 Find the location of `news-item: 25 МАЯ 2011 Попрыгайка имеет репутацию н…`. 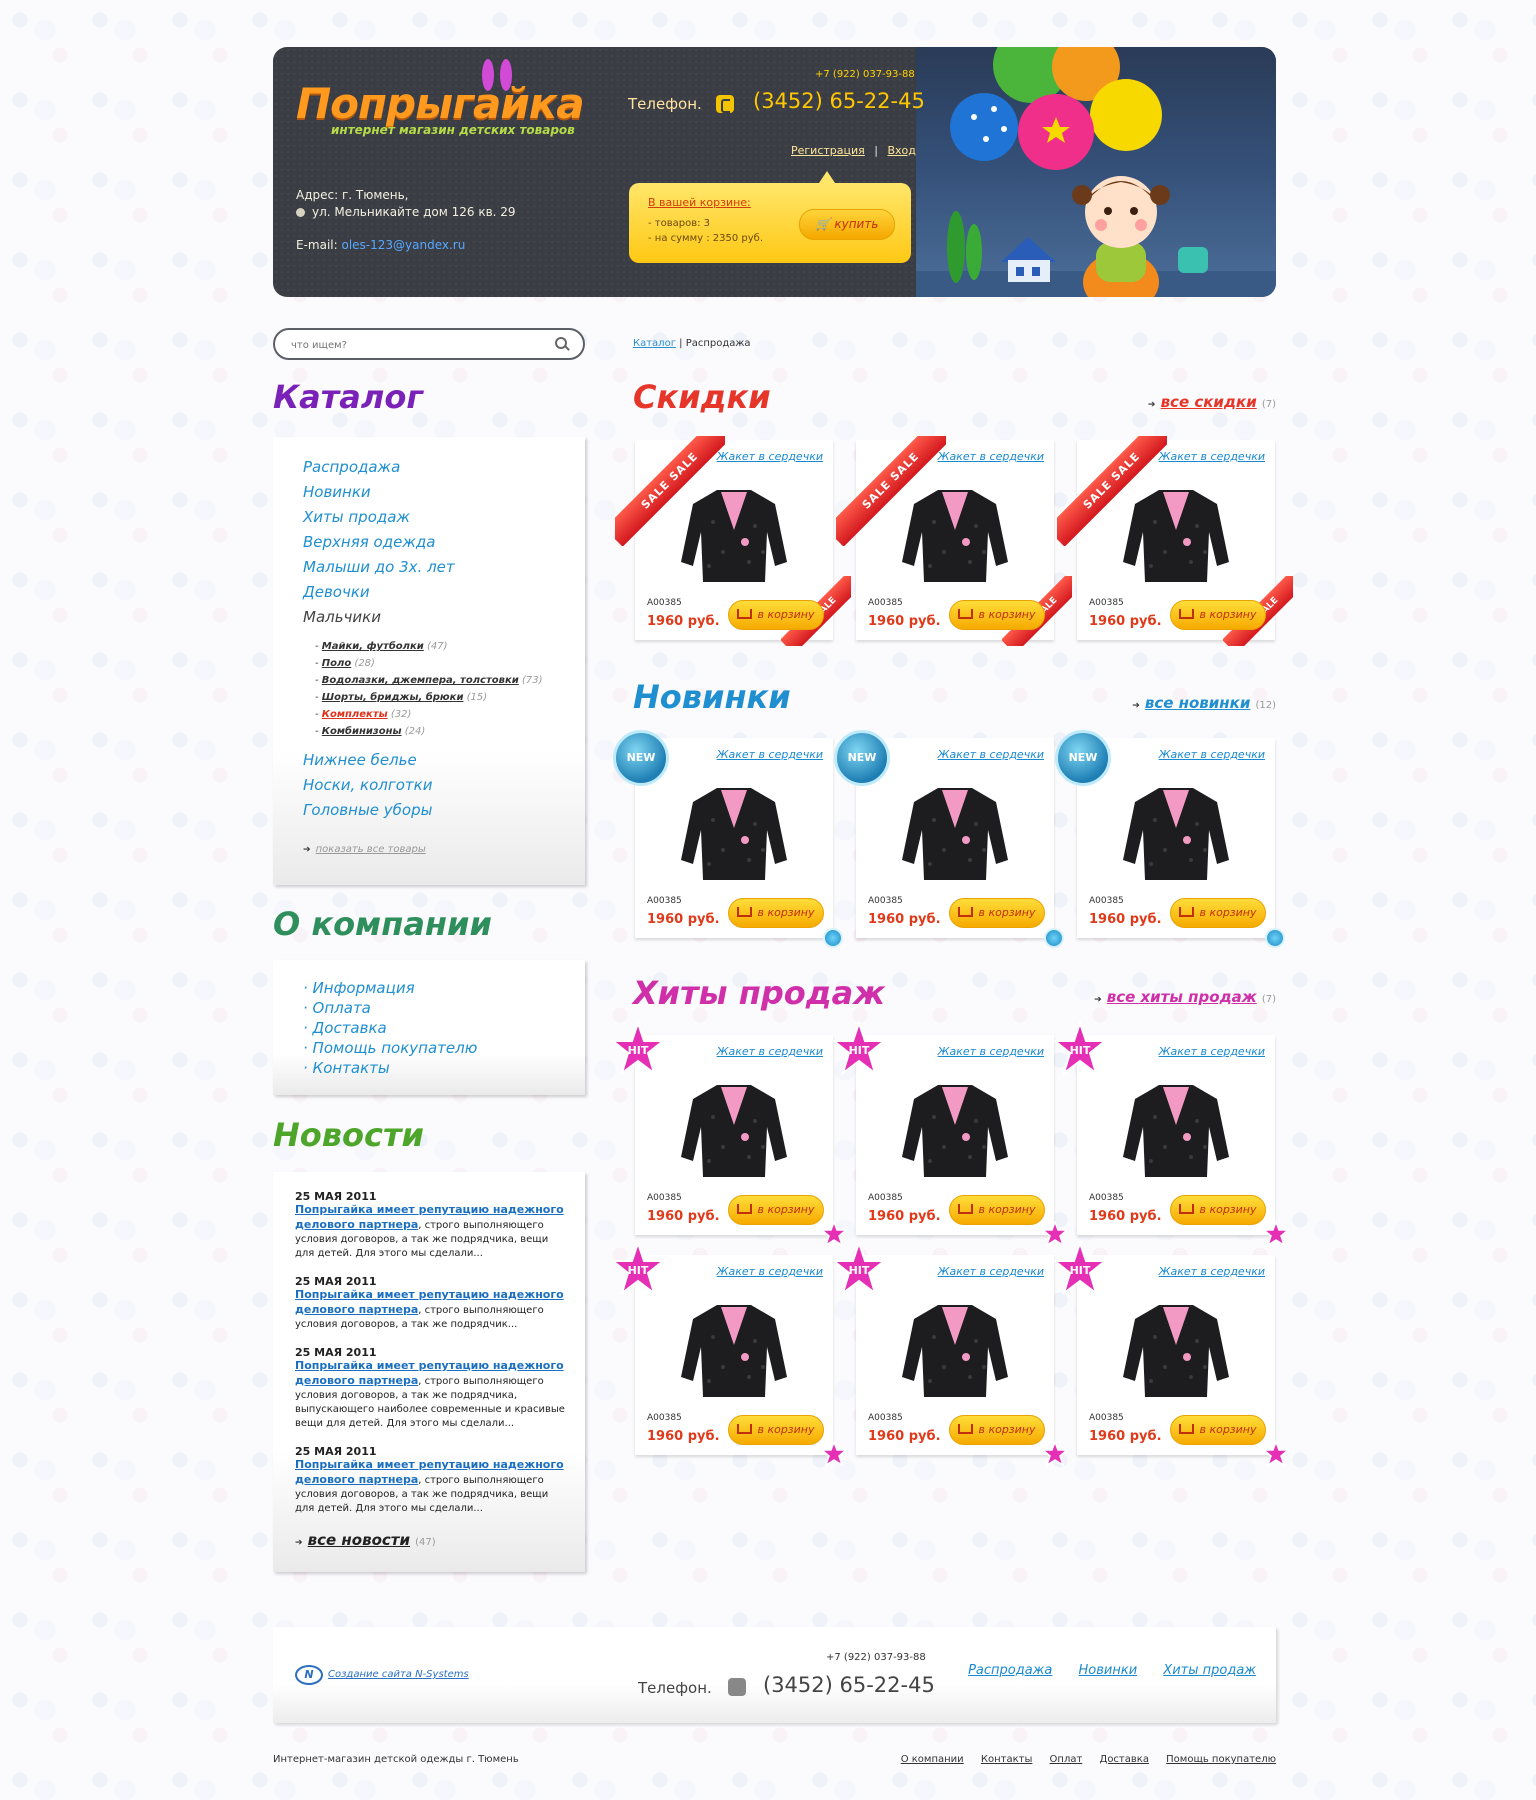

news-item: 25 МАЯ 2011 Попрыгайка имеет репутацию н… is located at coordinates (430, 1480).